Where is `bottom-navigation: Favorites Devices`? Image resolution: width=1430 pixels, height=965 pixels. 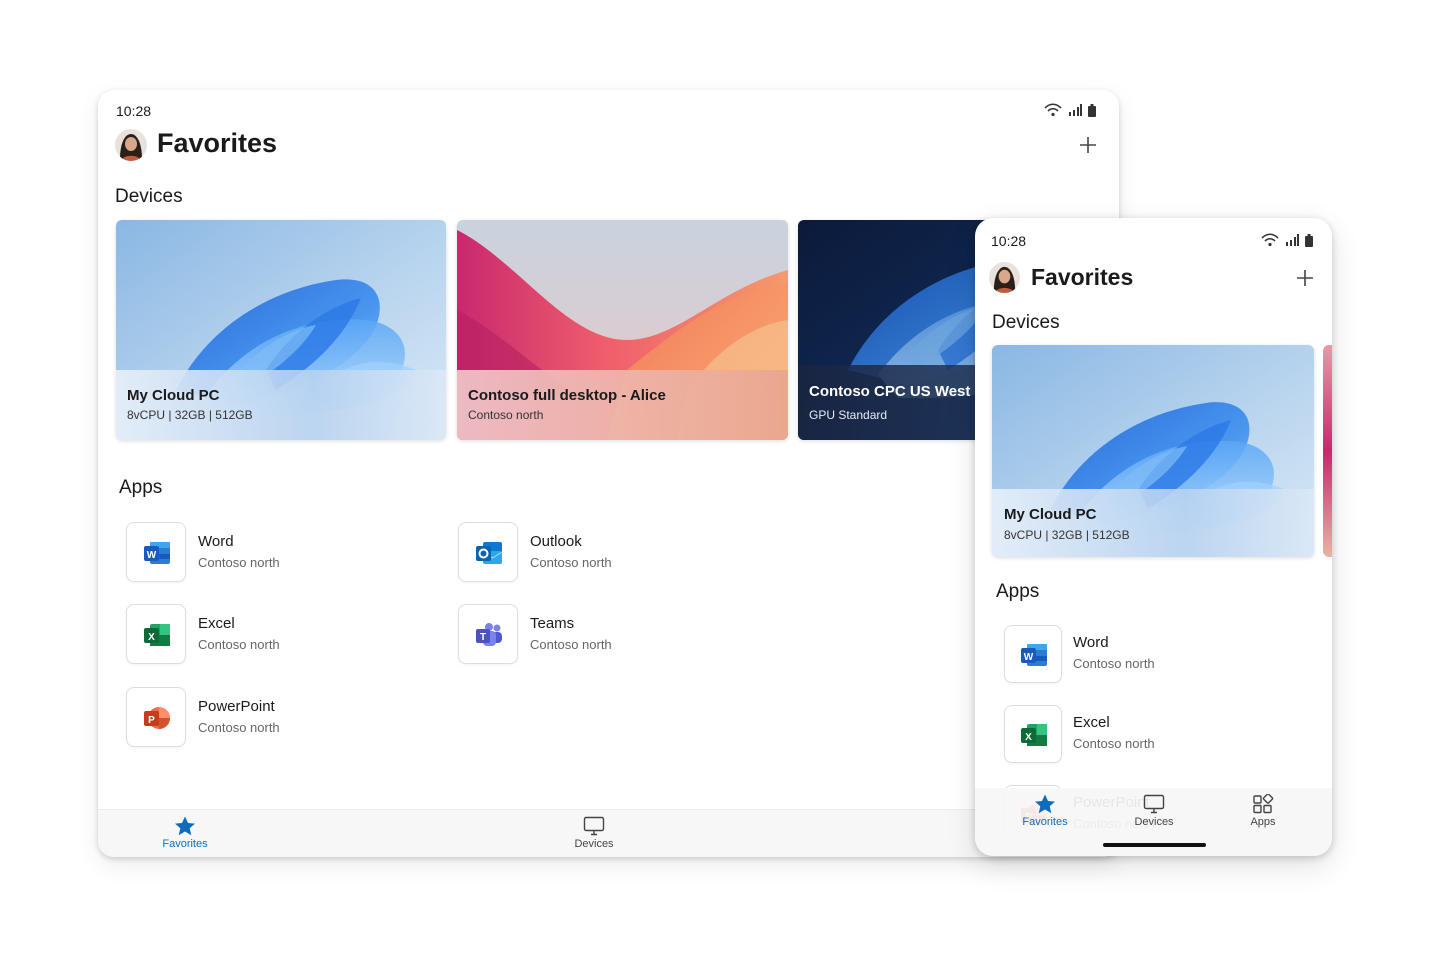
bottom-navigation: Favorites Devices is located at coordinates (608, 833).